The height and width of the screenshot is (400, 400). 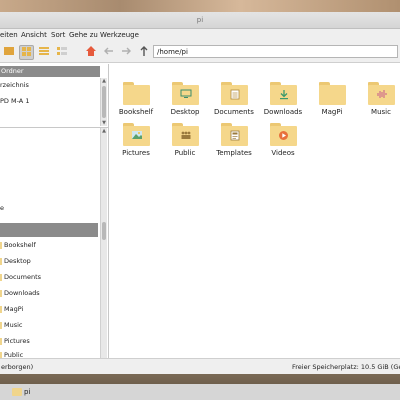 What do you see at coordinates (144, 52) in the screenshot?
I see `up-icon` at bounding box center [144, 52].